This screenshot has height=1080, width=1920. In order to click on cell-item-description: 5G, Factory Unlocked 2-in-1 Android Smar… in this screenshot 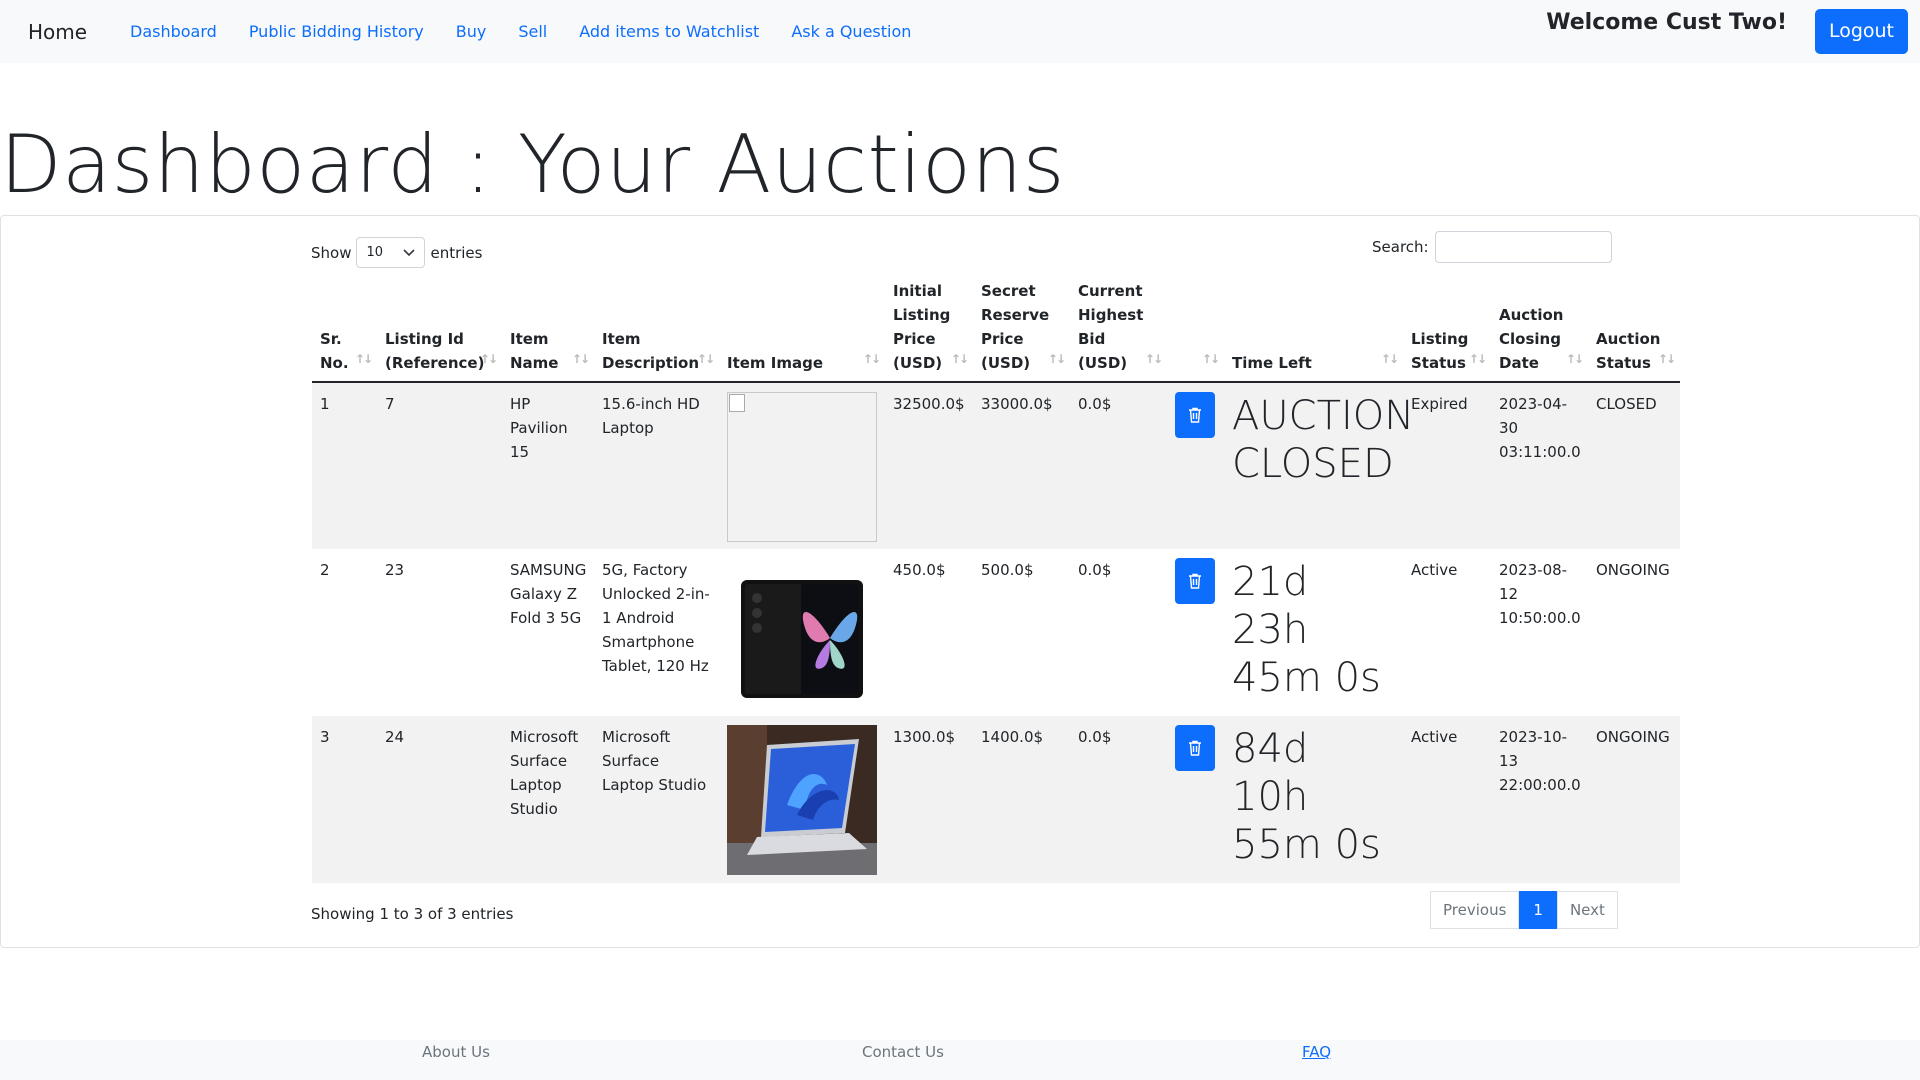, I will do `click(656, 632)`.